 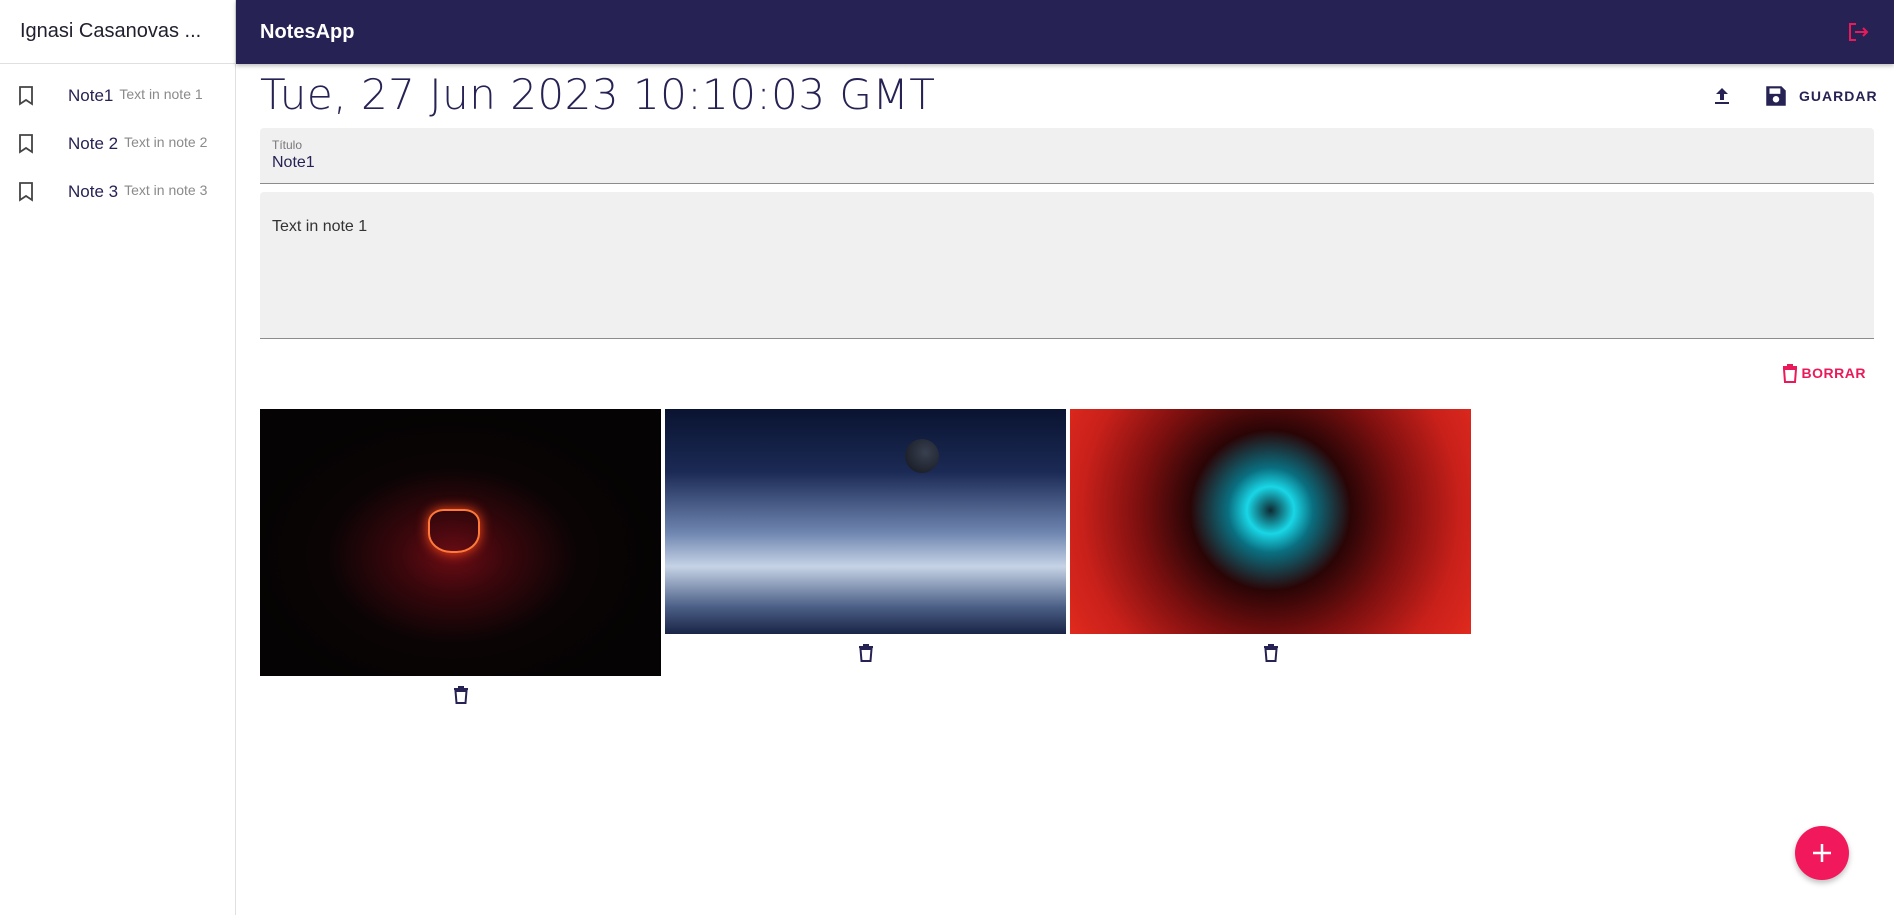 I want to click on note-list-item: Note 2 Text in note 2, so click(x=117, y=144).